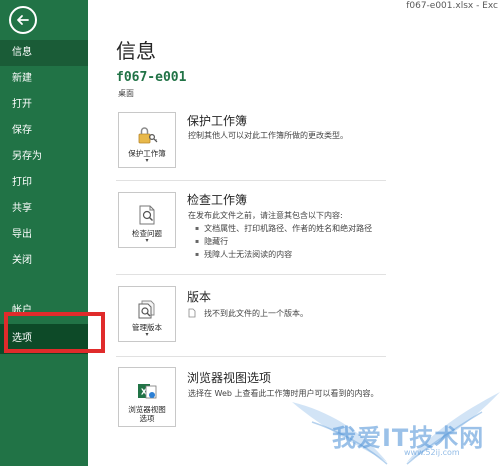 This screenshot has width=500, height=466. I want to click on inspect-workbook-title: 检查工作簿, so click(217, 200).